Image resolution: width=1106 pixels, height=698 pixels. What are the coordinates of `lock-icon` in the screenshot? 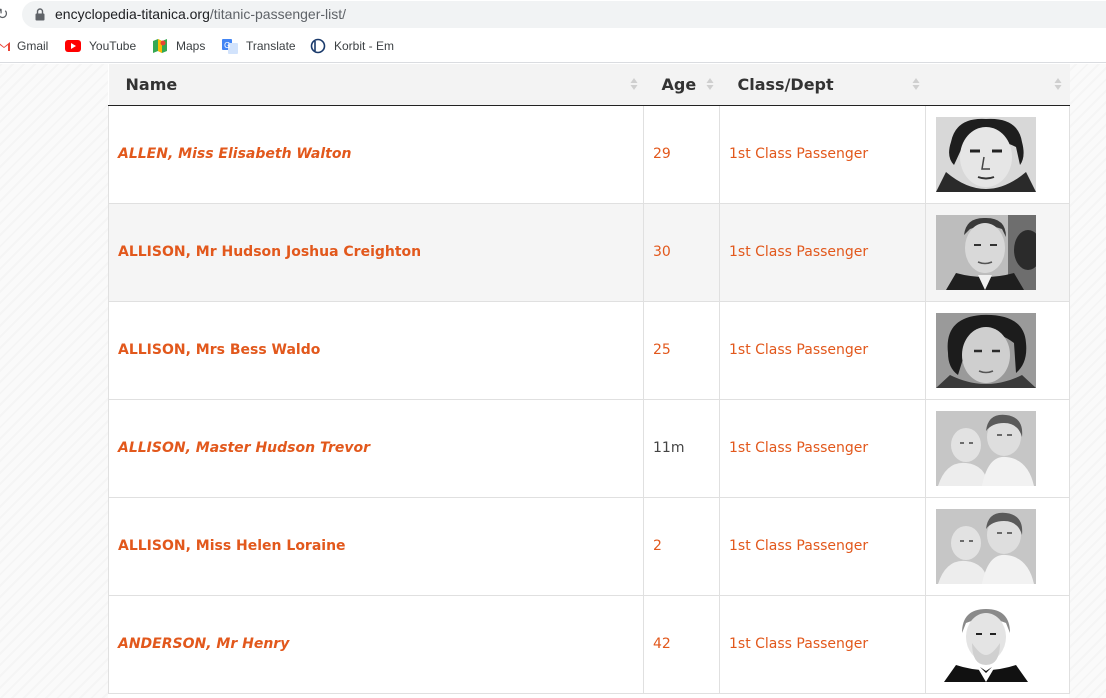 It's located at (40, 14).